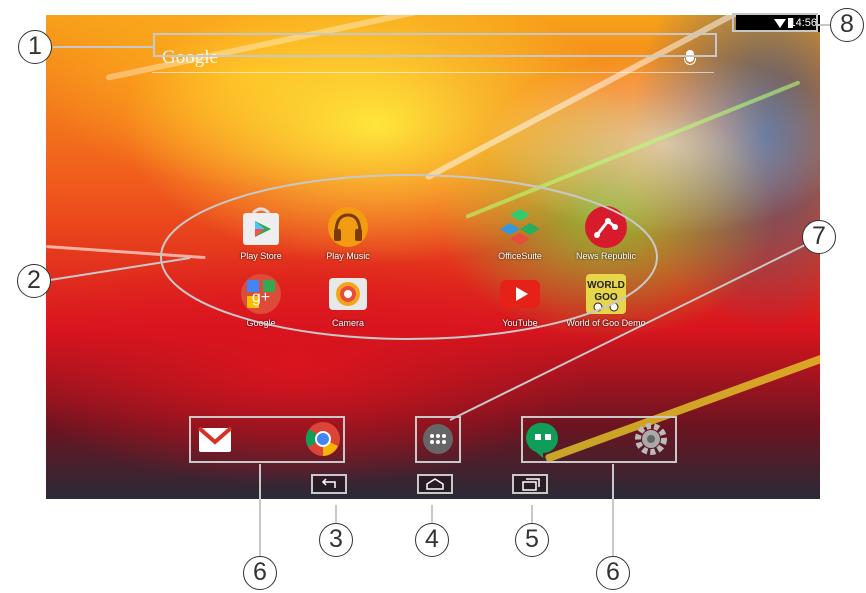 The height and width of the screenshot is (593, 866). Describe the element at coordinates (435, 45) in the screenshot. I see `search-highlight-frame` at that location.